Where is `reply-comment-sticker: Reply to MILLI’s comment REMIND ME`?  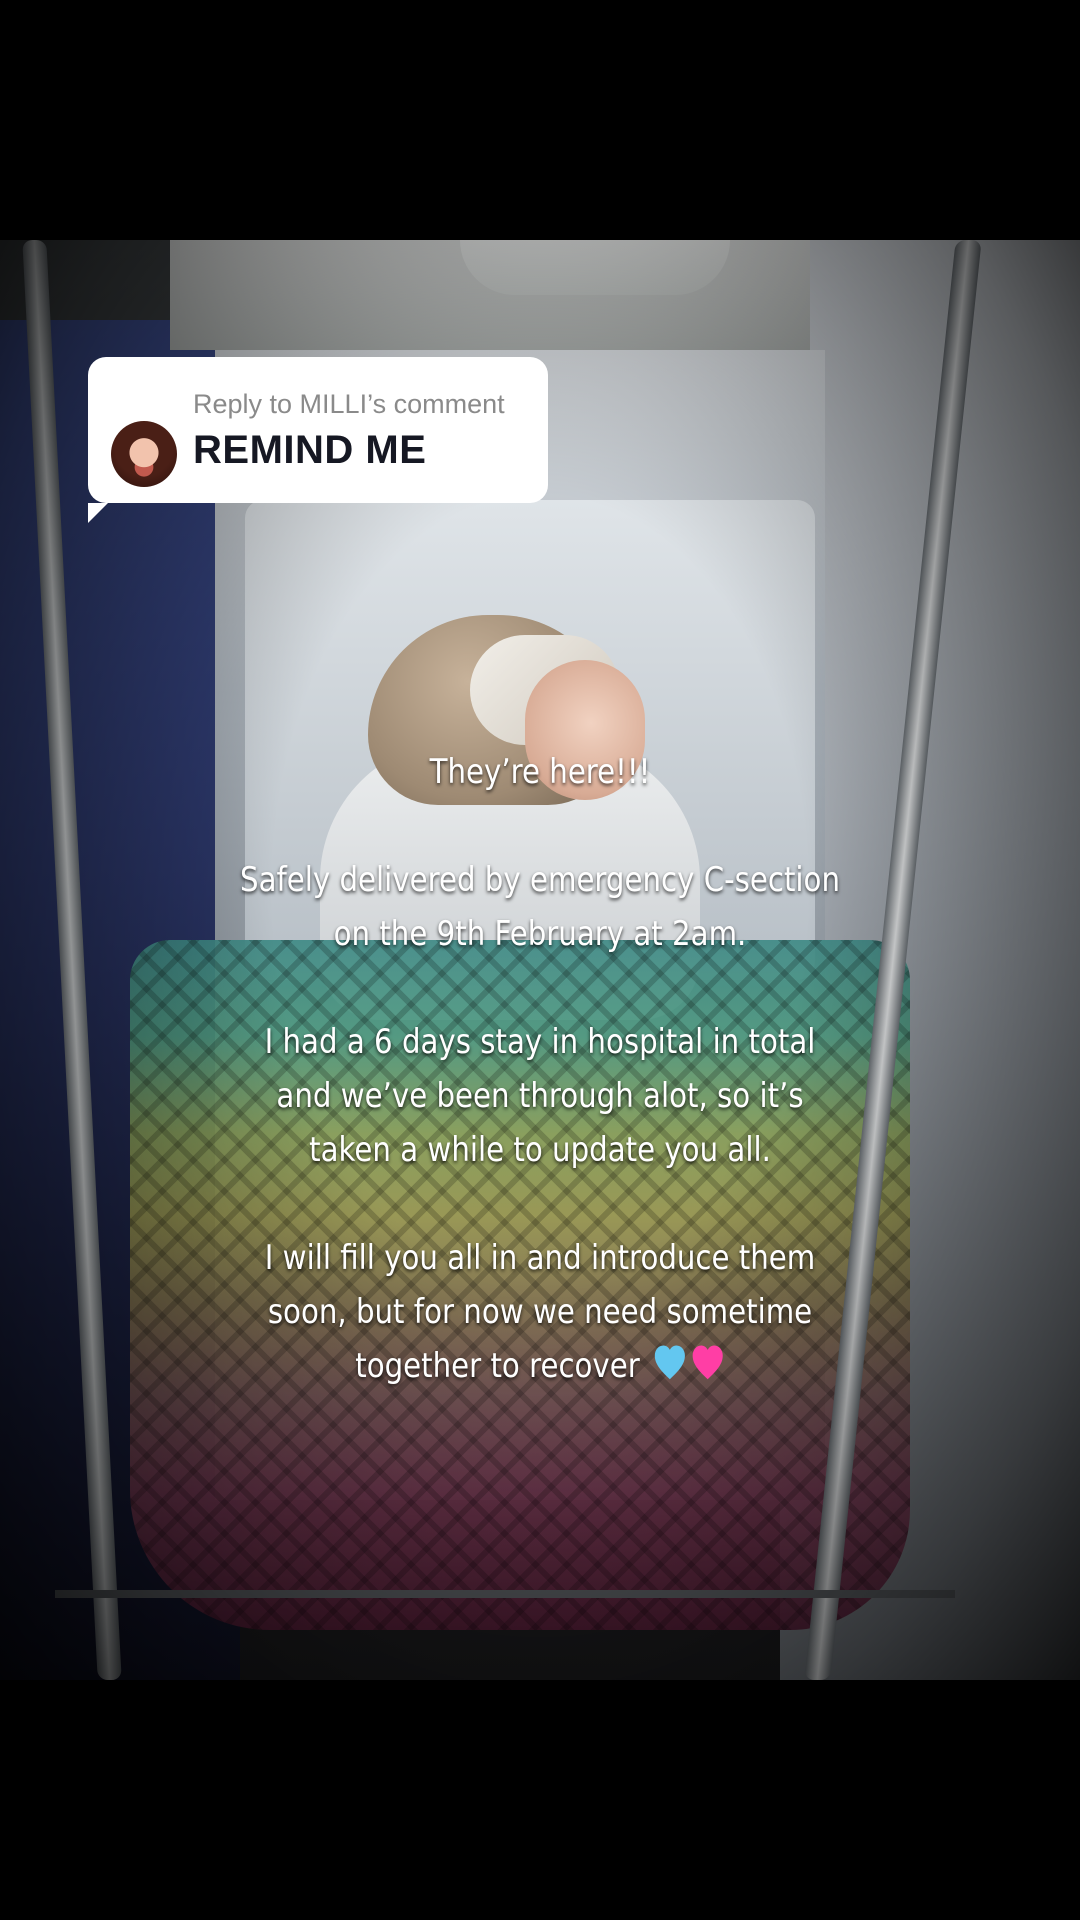 reply-comment-sticker: Reply to MILLI’s comment REMIND ME is located at coordinates (318, 440).